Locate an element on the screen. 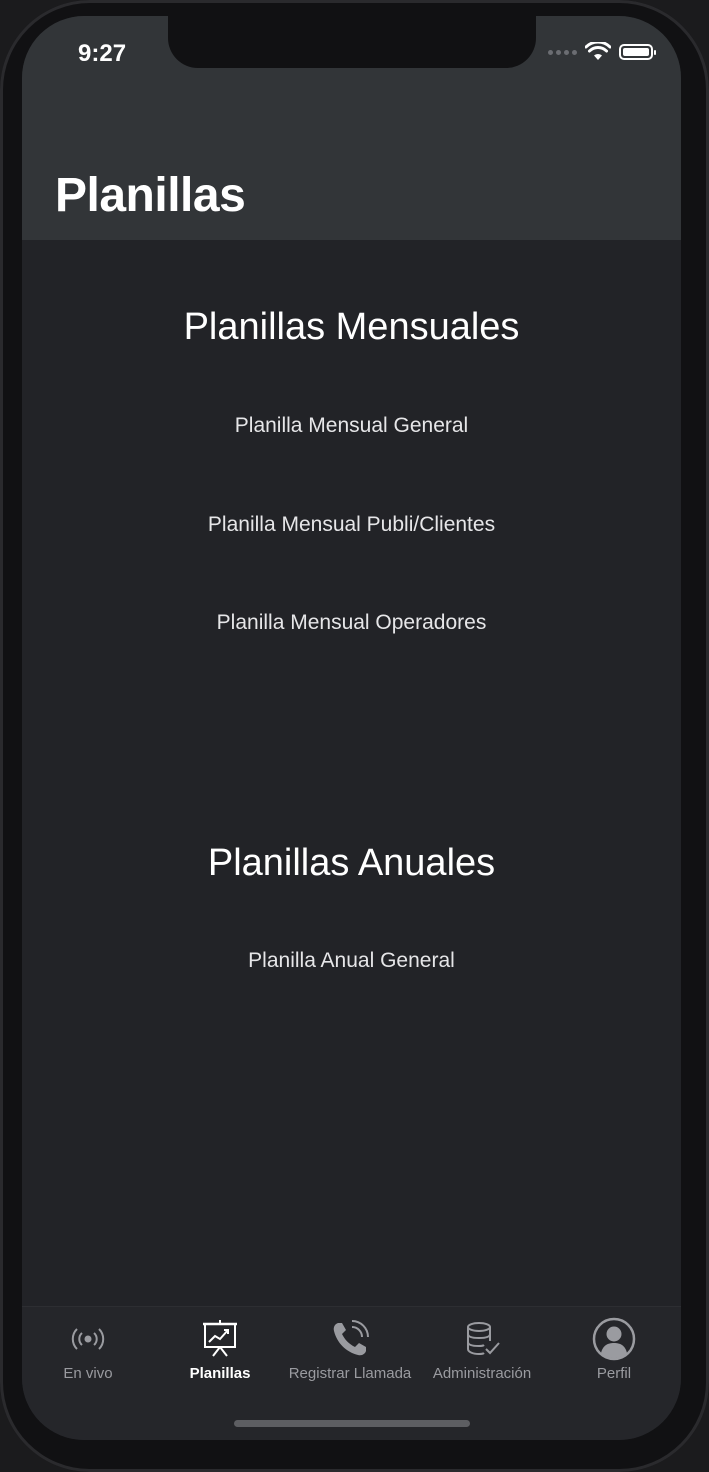  status-time: 9:27 is located at coordinates (102, 53).